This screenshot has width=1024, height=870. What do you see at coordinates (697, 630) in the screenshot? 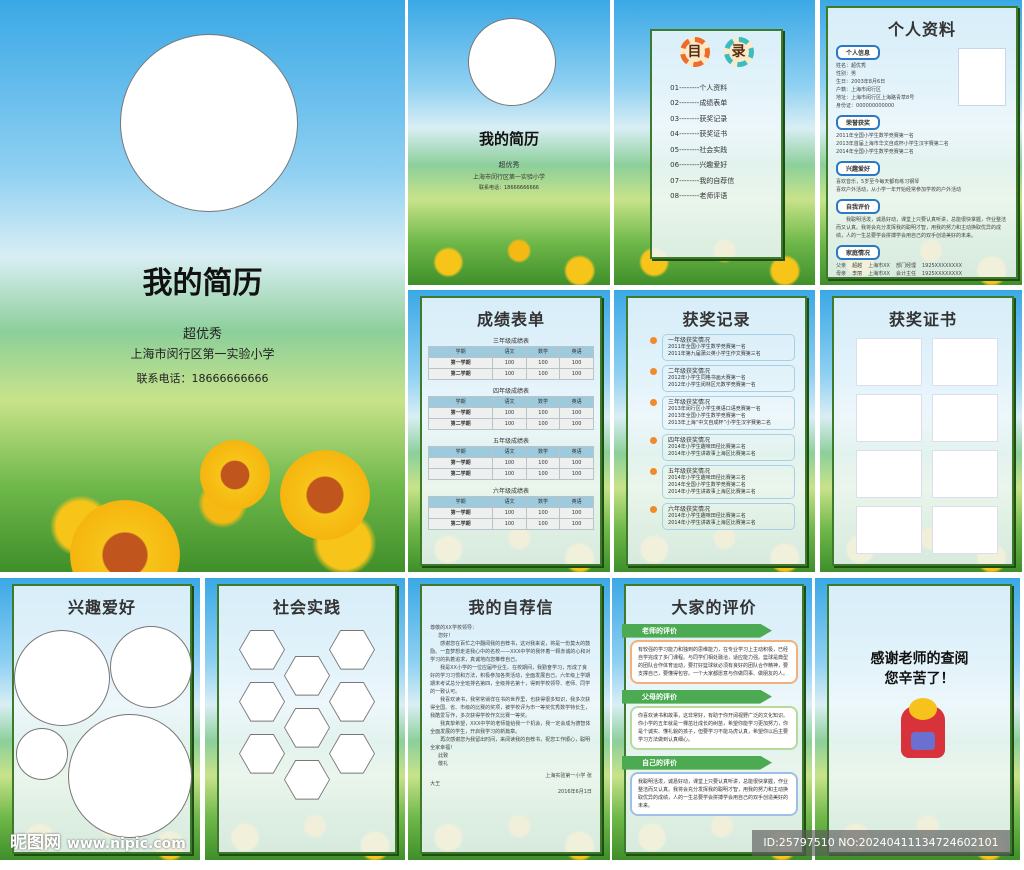
I see `section-ribbon: 老师的评价` at bounding box center [697, 630].